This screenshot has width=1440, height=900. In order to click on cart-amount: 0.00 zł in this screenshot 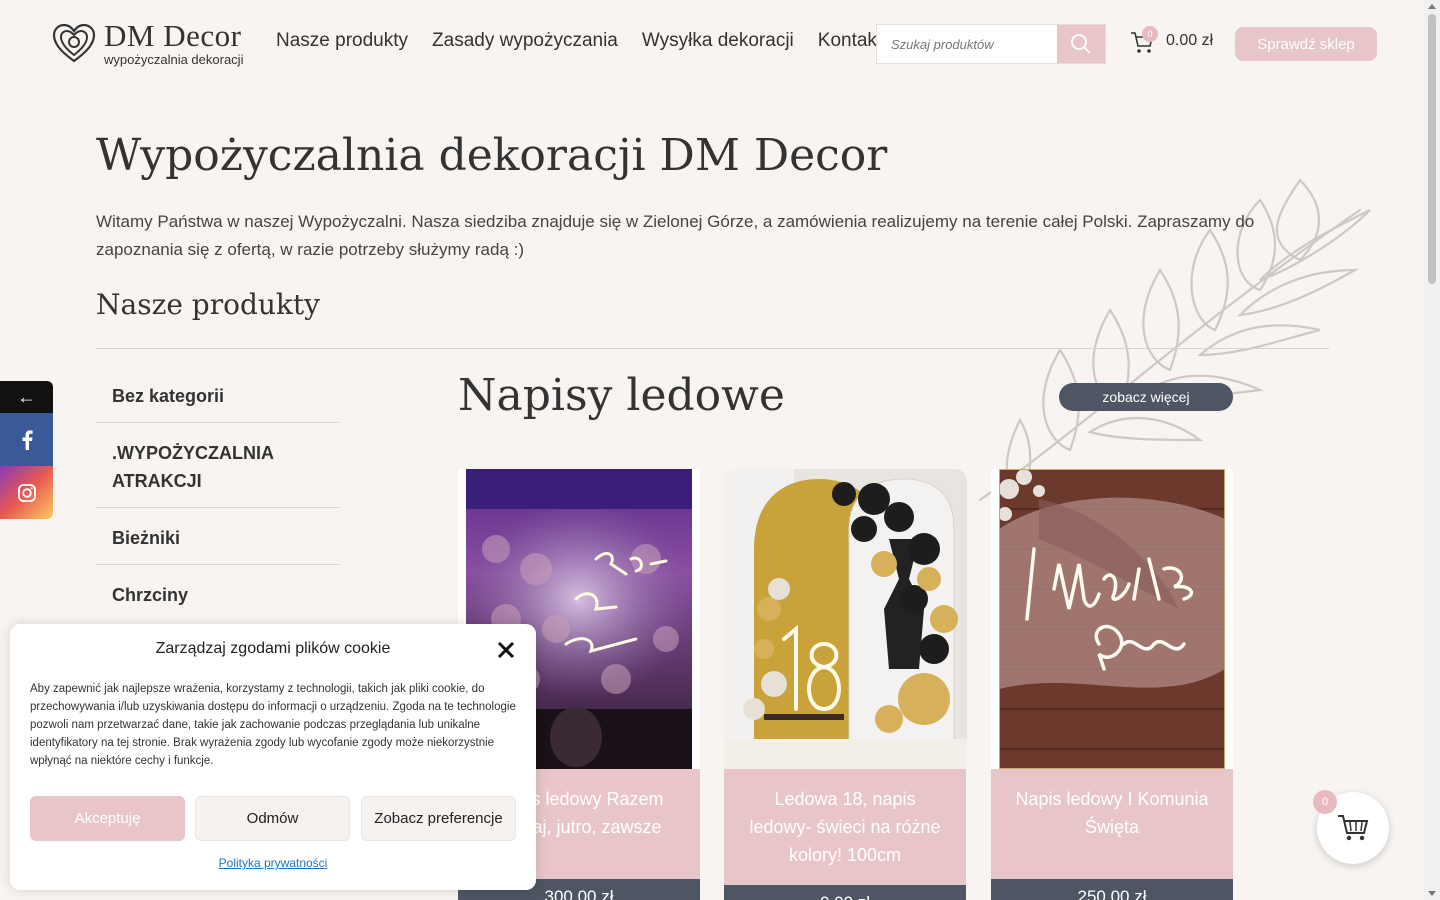, I will do `click(1190, 40)`.